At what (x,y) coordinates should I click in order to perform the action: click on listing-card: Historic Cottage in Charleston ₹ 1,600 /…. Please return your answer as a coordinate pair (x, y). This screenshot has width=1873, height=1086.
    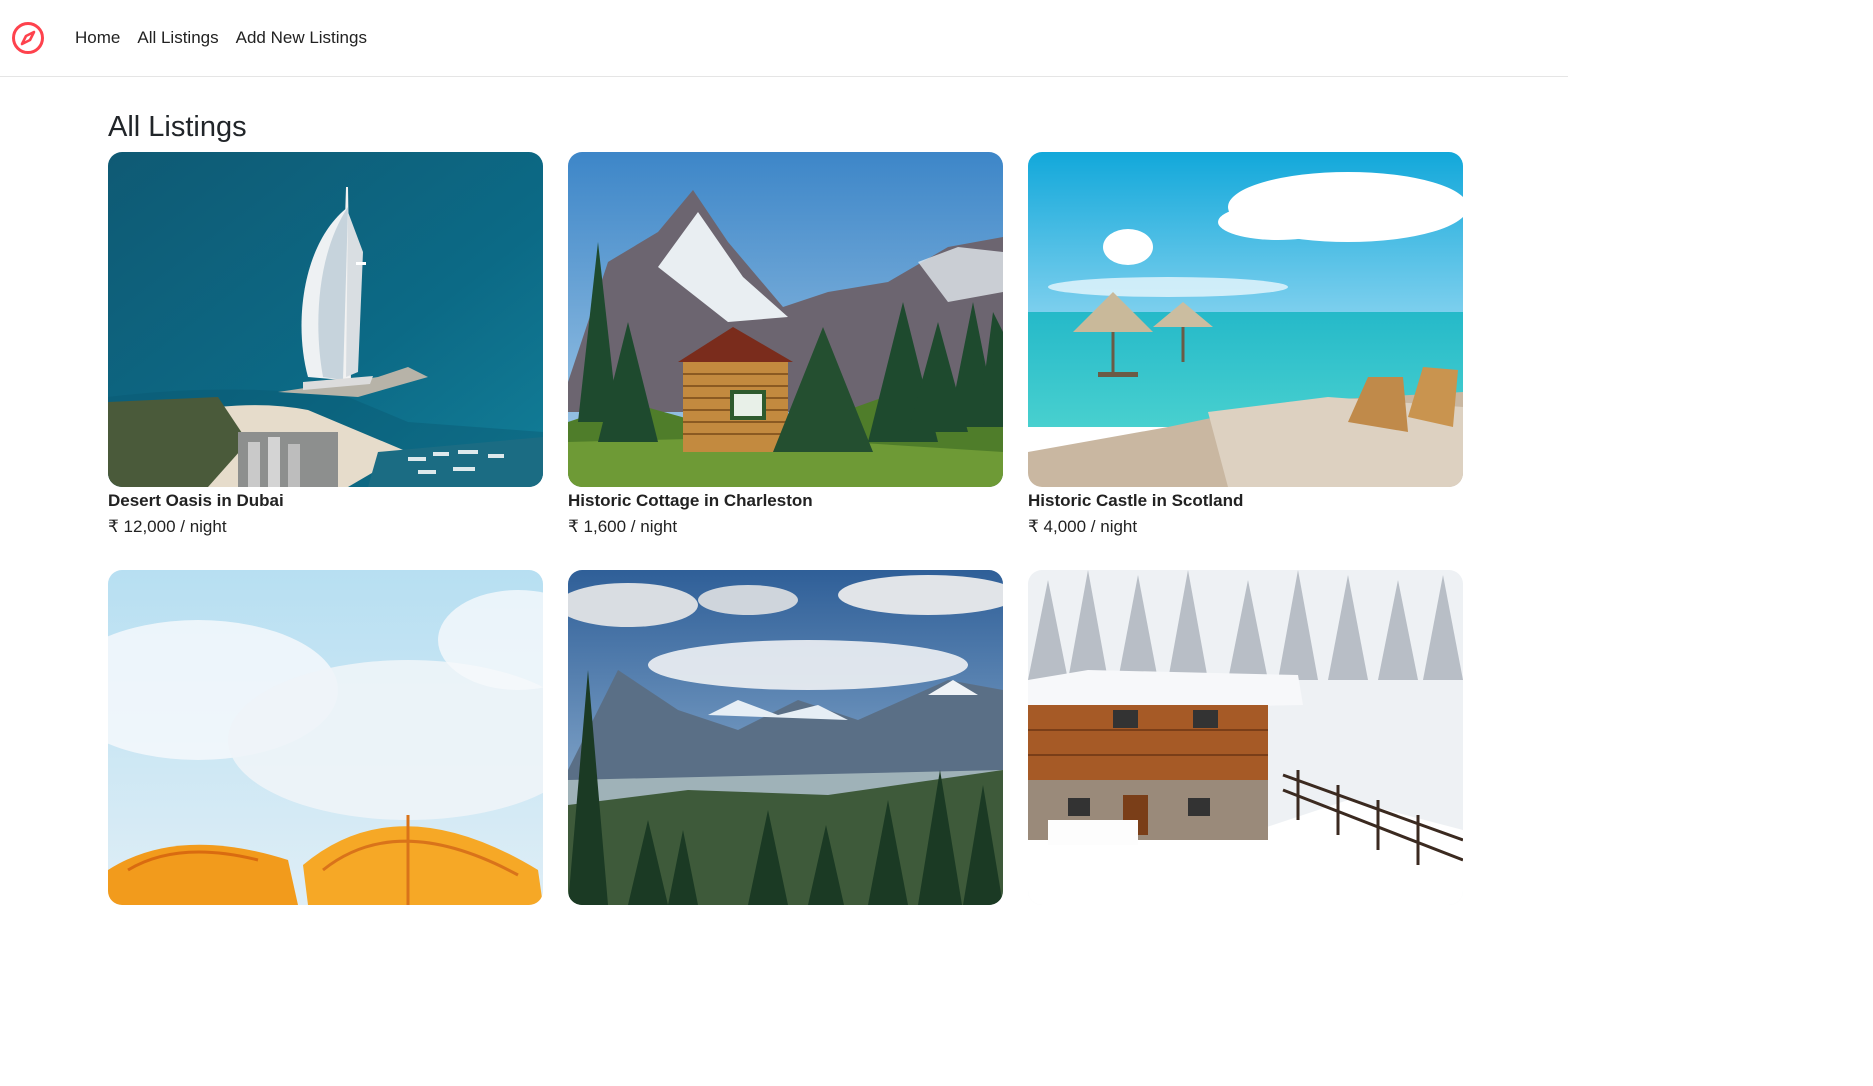
    Looking at the image, I should click on (785, 361).